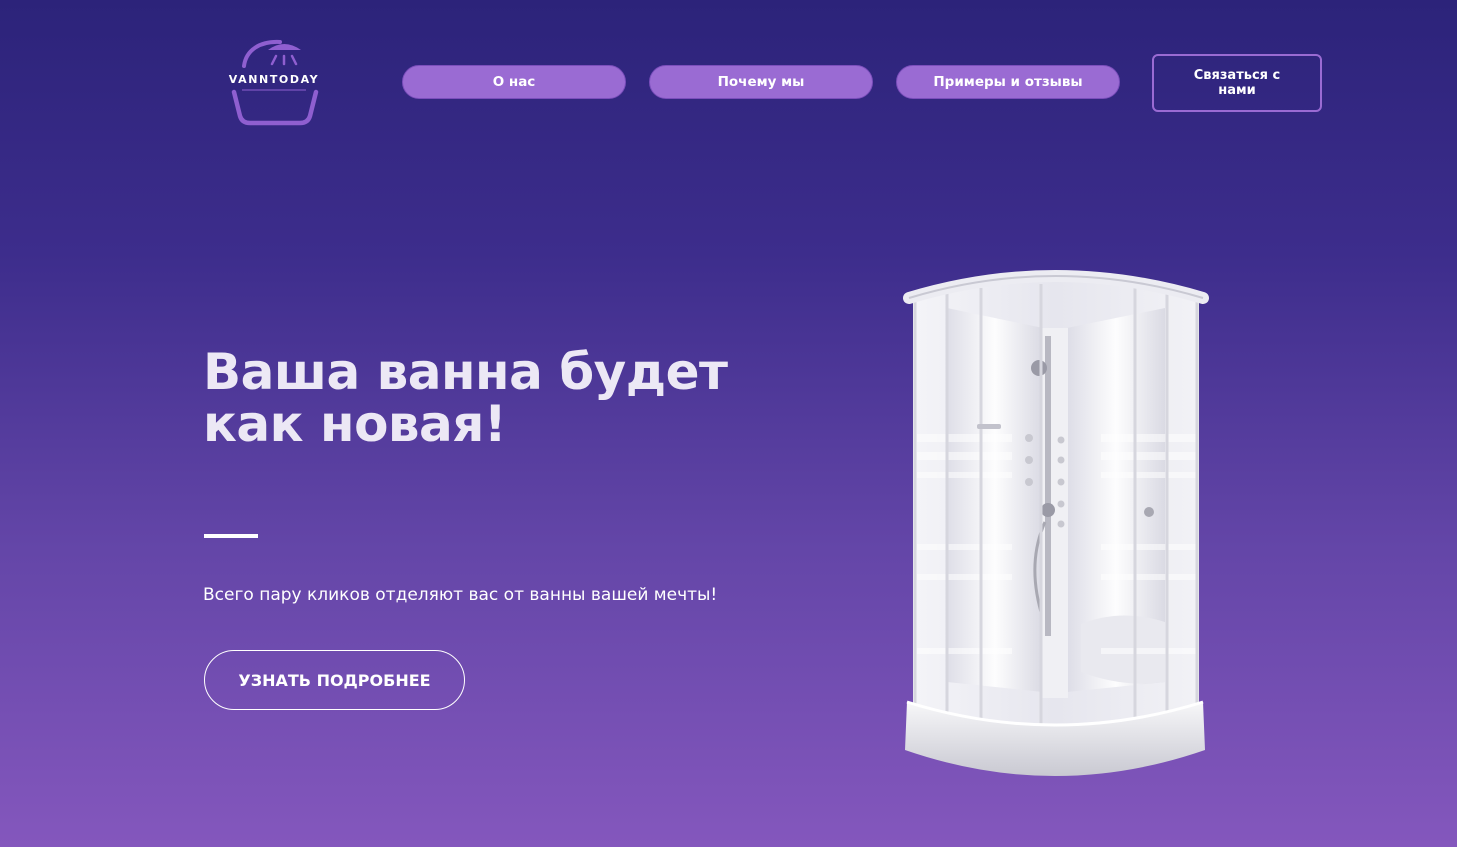 Image resolution: width=1457 pixels, height=847 pixels. I want to click on nav-item-about: О нас, so click(514, 82).